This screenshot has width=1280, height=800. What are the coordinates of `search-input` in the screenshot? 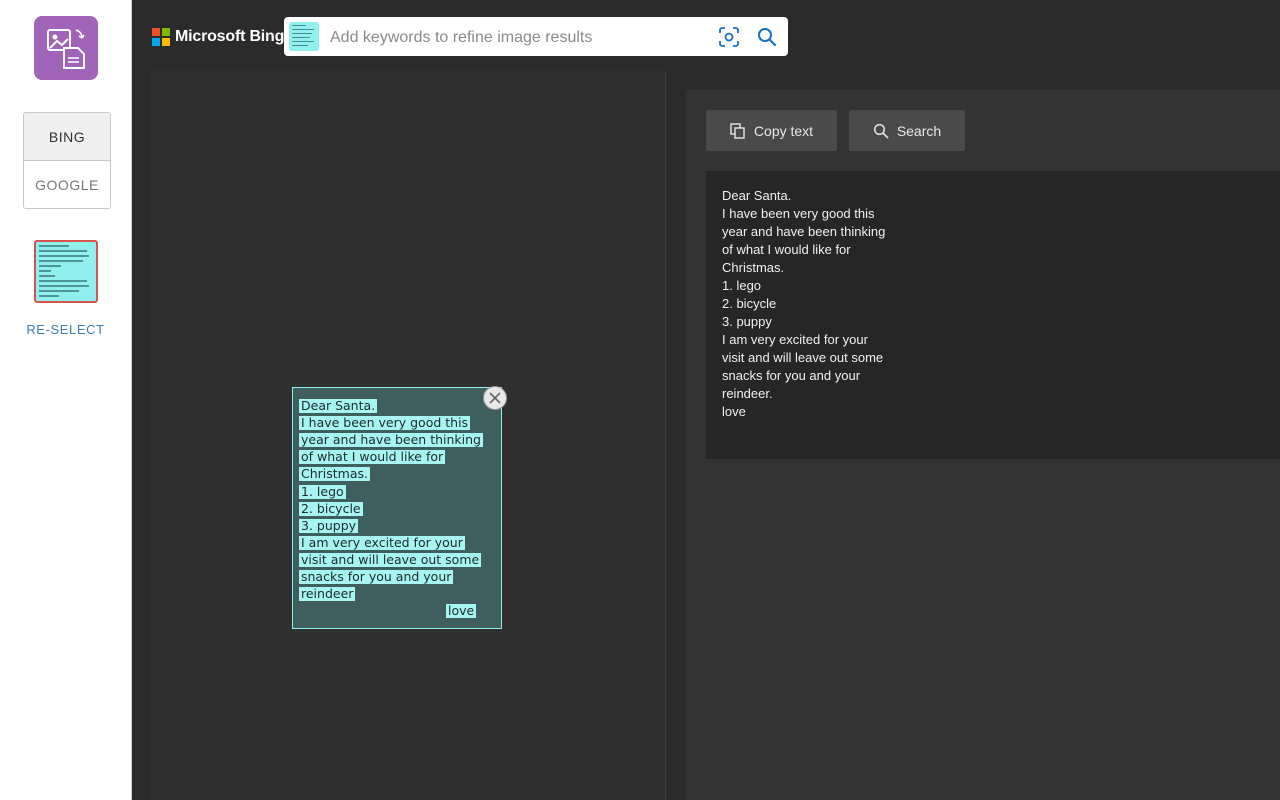 It's located at (515, 37).